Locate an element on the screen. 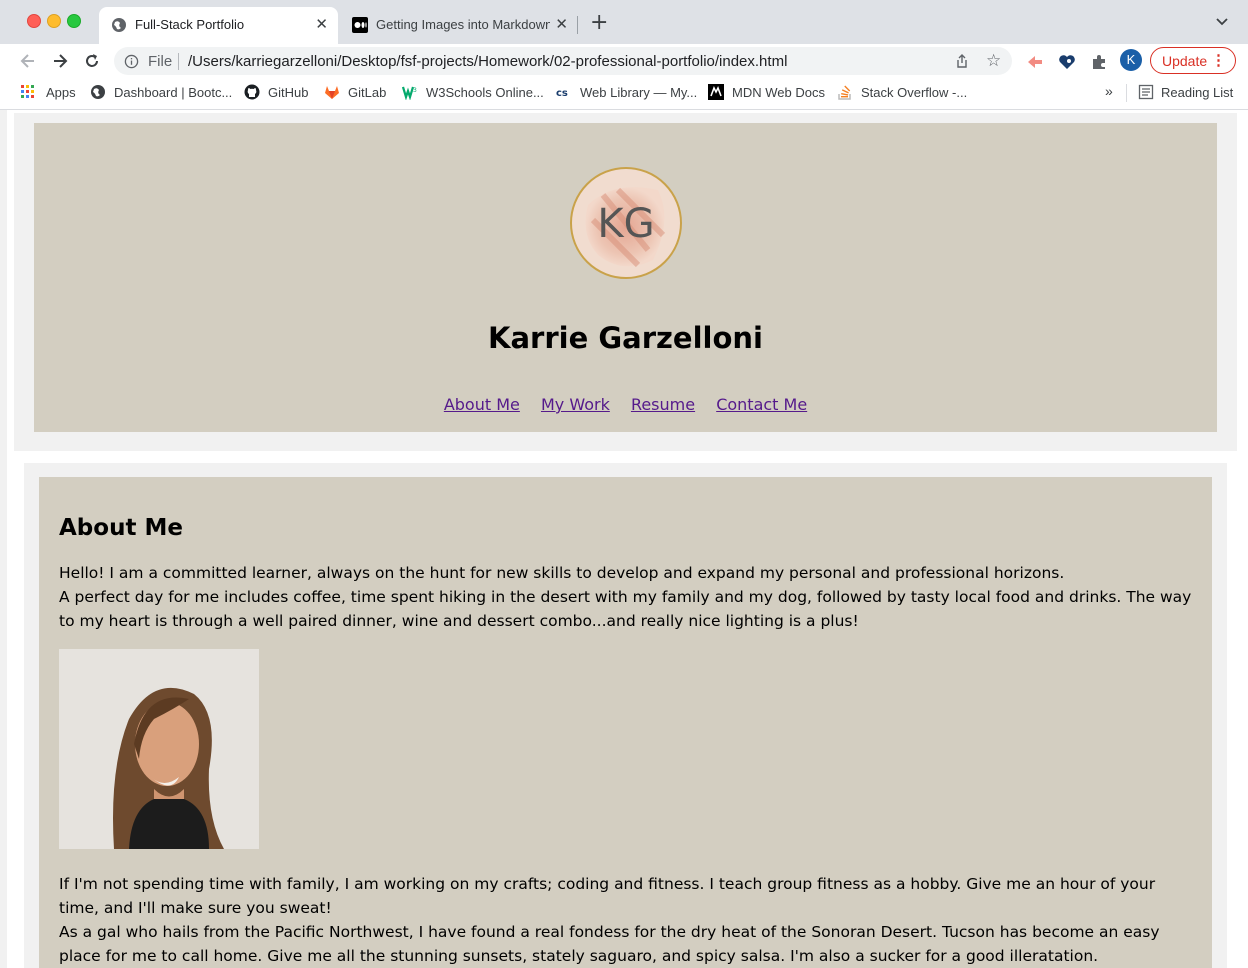  logo-text: KG is located at coordinates (625, 224).